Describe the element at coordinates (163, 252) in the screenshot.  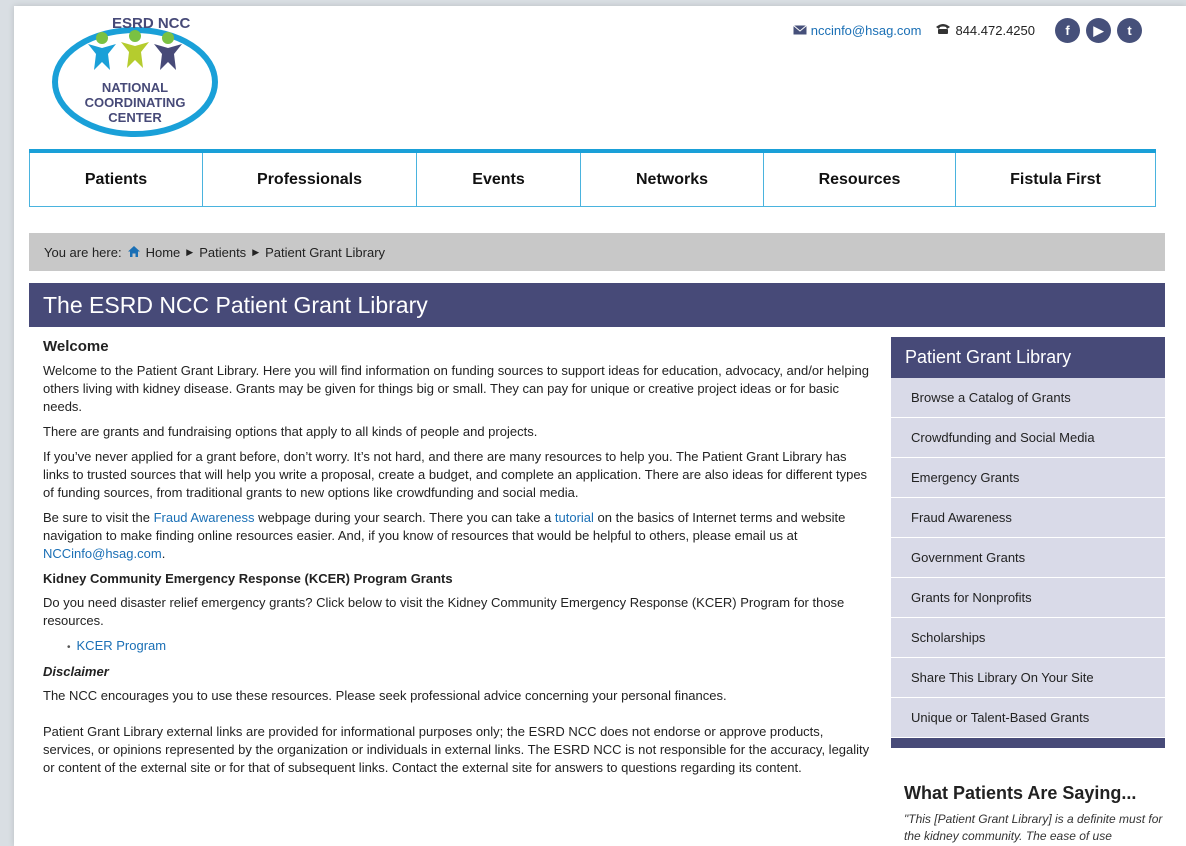
I see `breadcrumb-home: Home` at that location.